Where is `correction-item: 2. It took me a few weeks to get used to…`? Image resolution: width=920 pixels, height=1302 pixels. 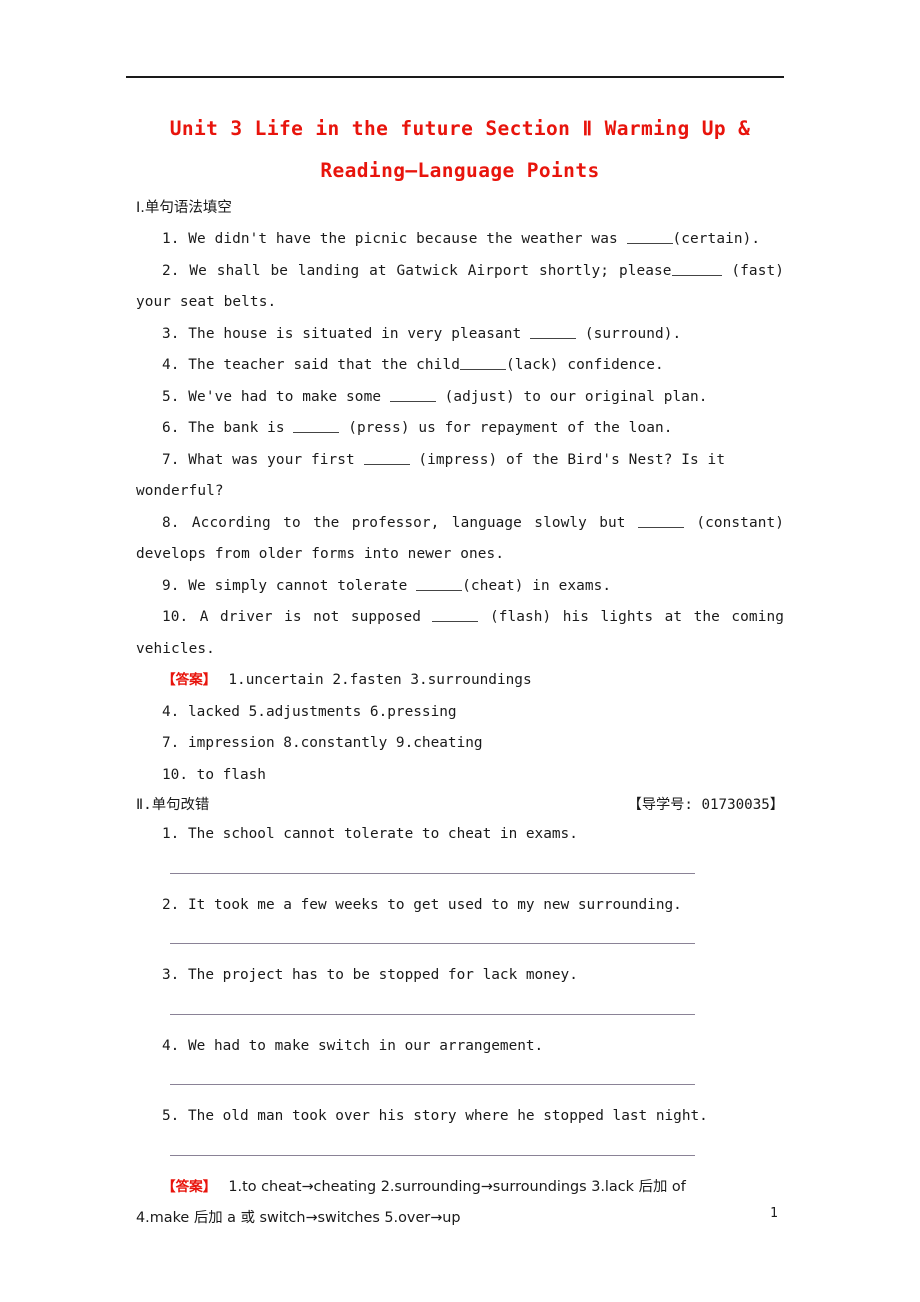 correction-item: 2. It took me a few weeks to get used to… is located at coordinates (460, 906).